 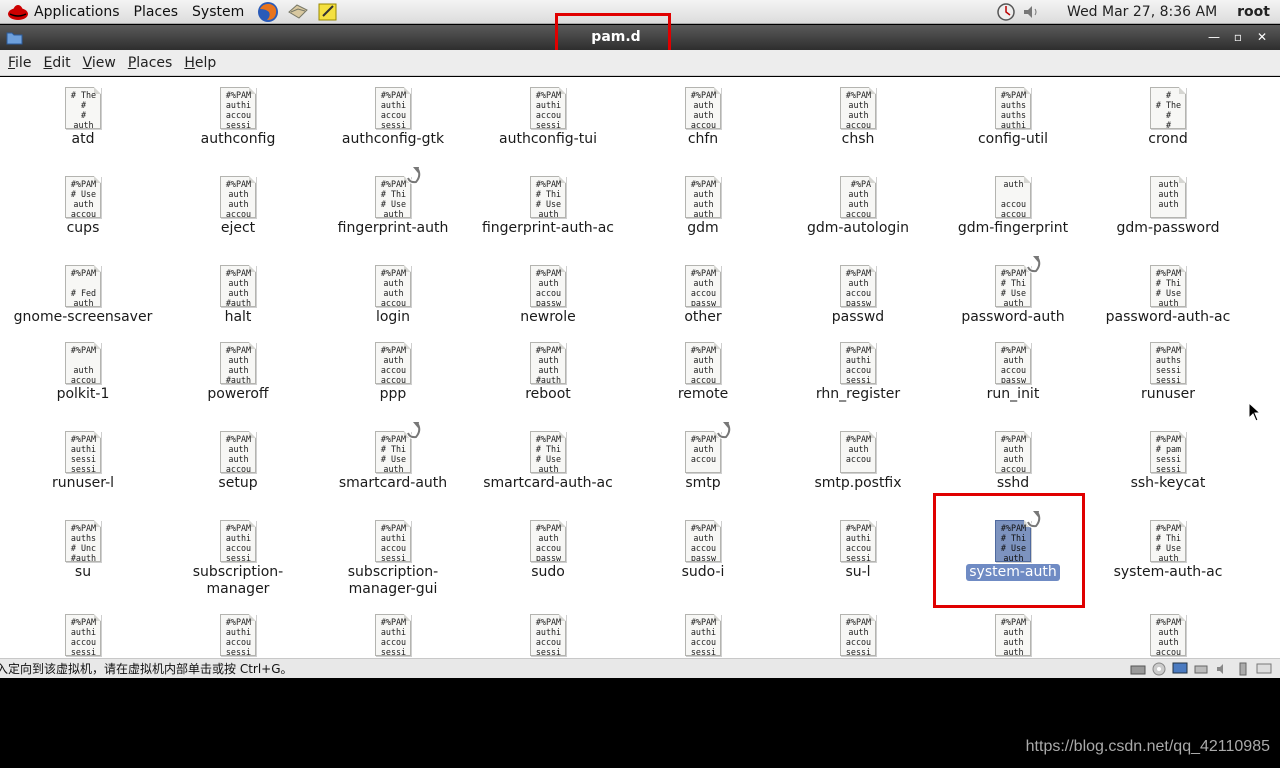 I want to click on file-item: # # The # # crond, so click(x=1168, y=117).